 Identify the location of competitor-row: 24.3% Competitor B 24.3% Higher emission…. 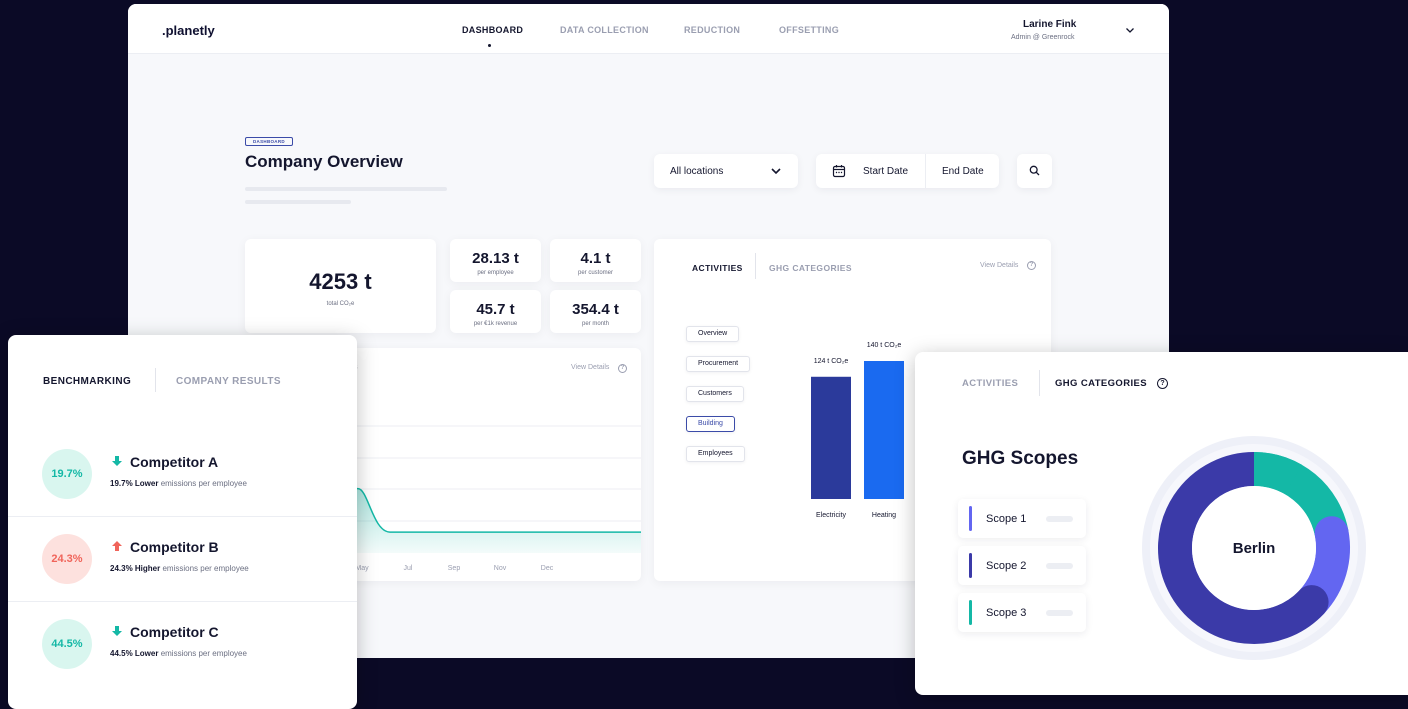
(182, 559).